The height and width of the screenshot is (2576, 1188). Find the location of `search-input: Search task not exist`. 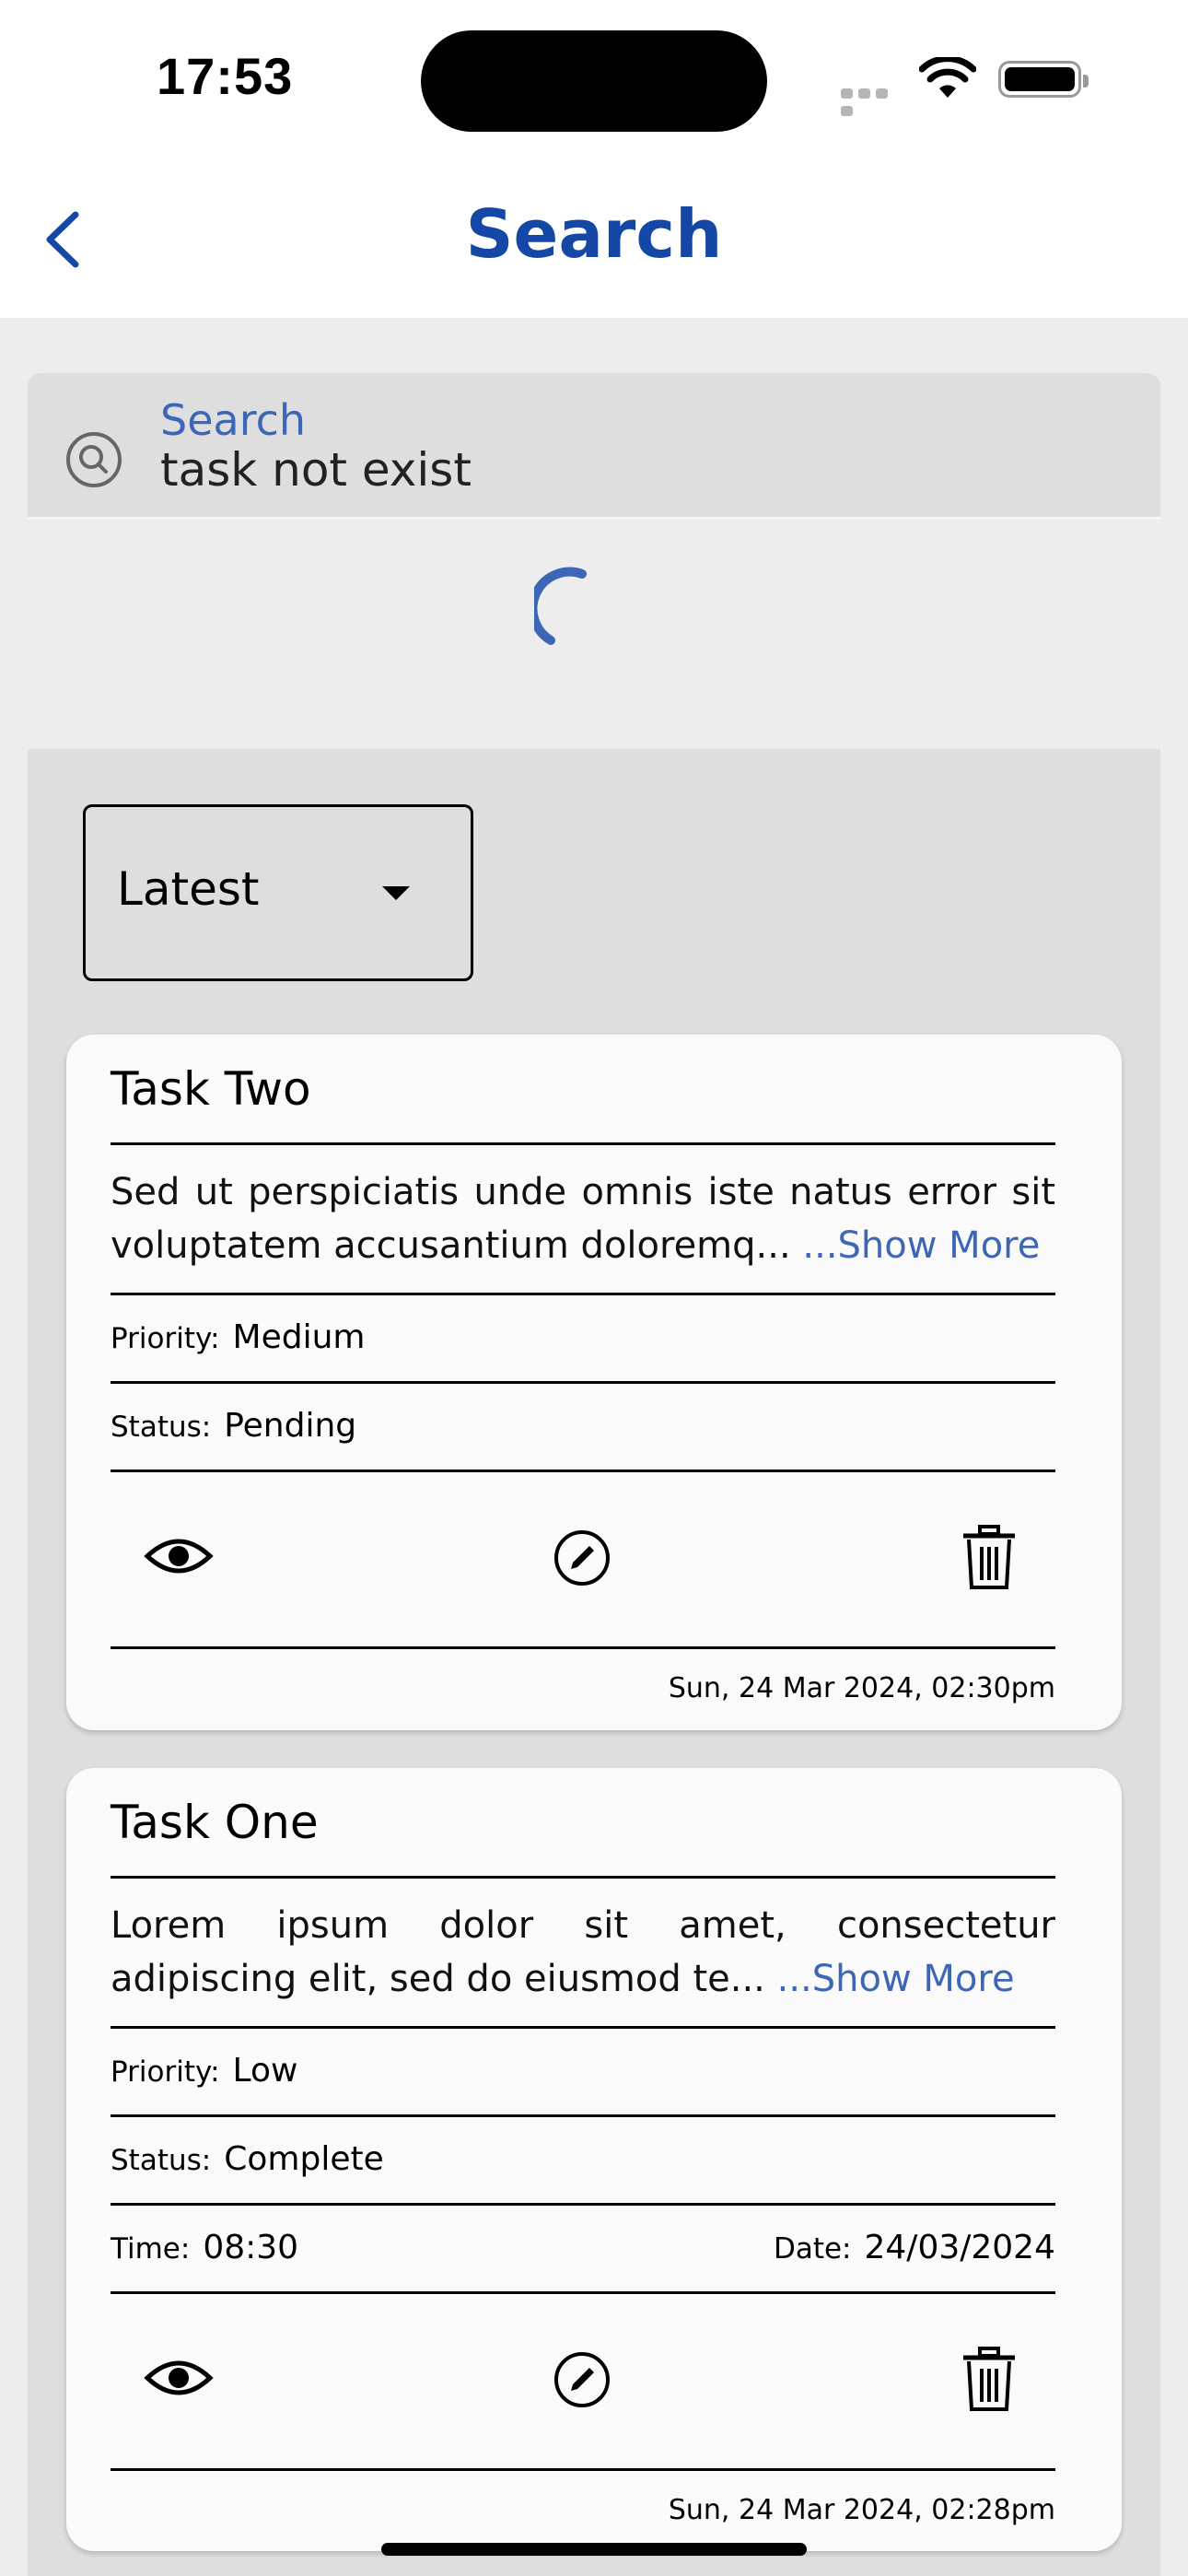

search-input: Search task not exist is located at coordinates (594, 446).